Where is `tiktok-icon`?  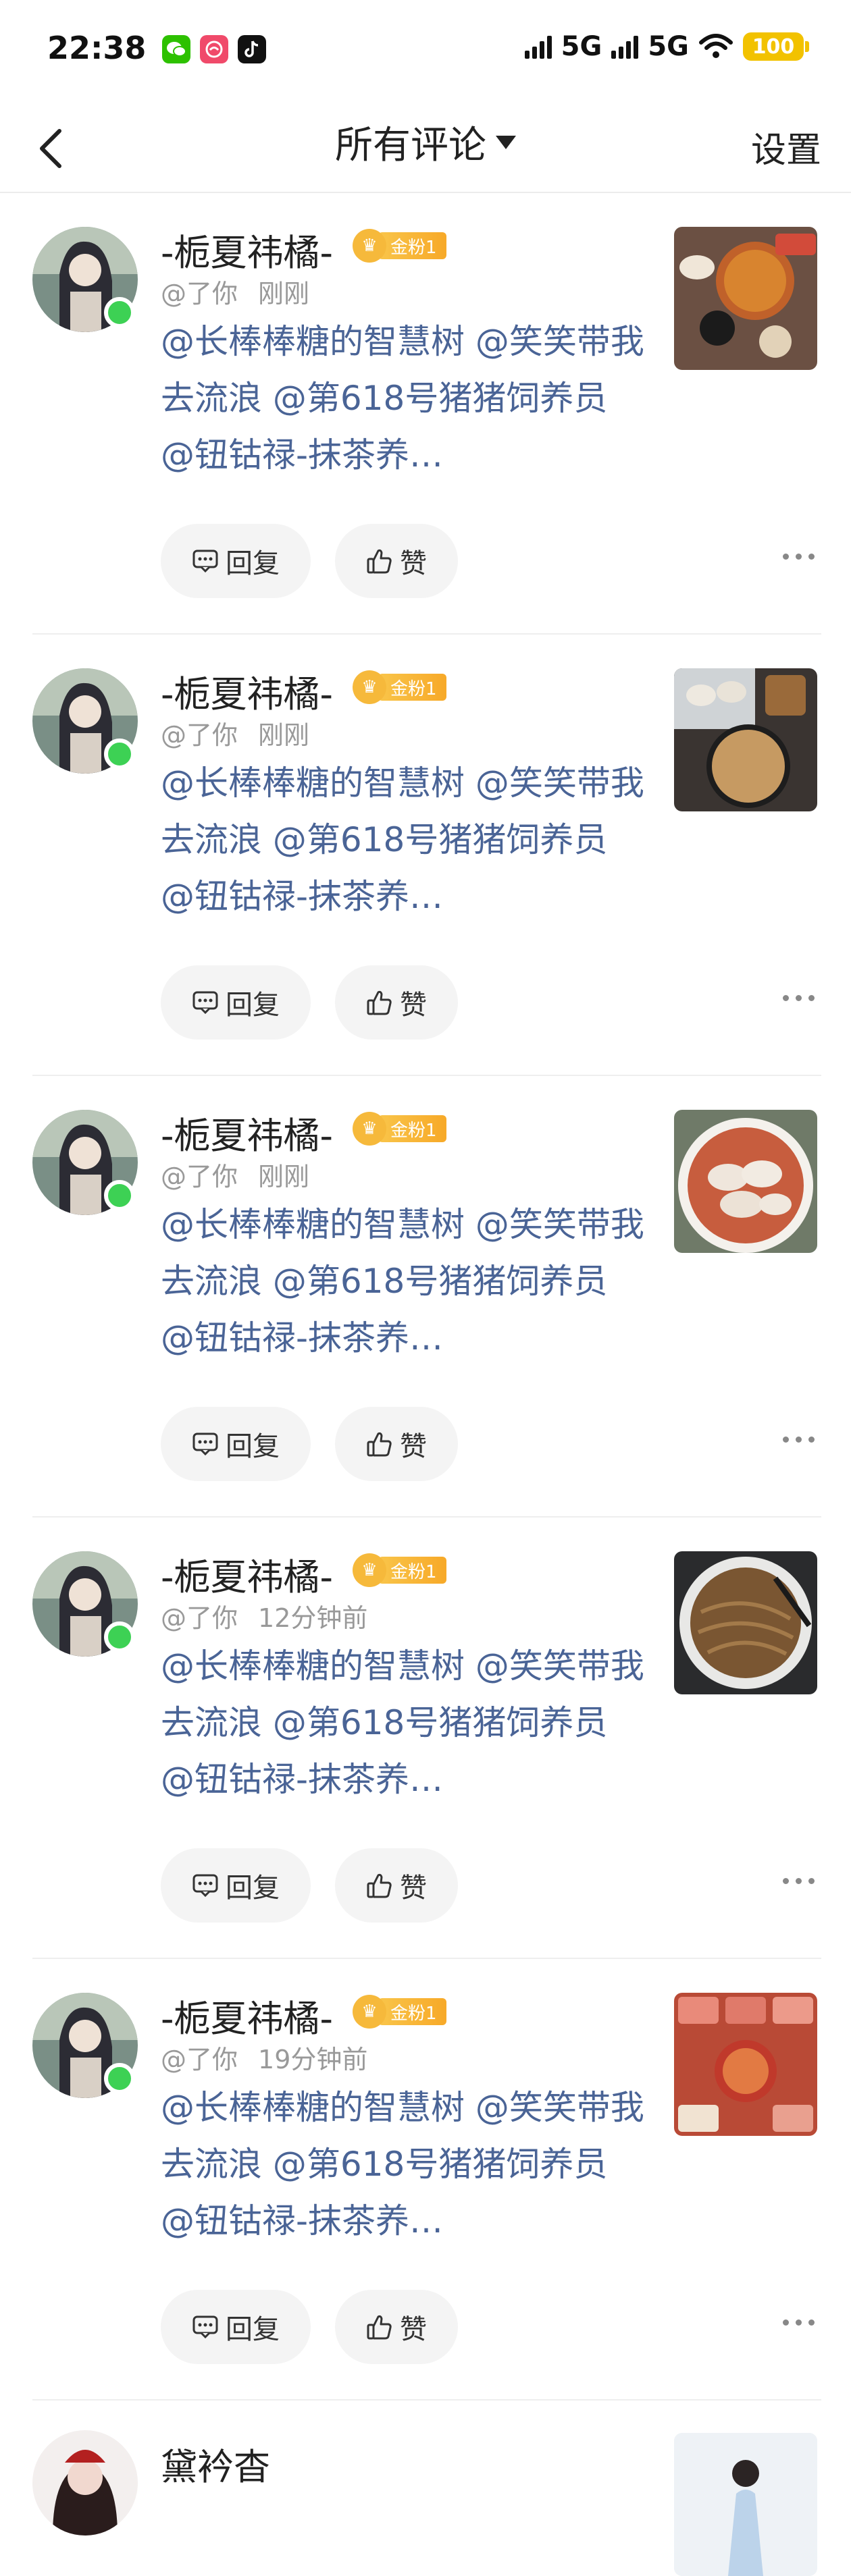 tiktok-icon is located at coordinates (252, 49).